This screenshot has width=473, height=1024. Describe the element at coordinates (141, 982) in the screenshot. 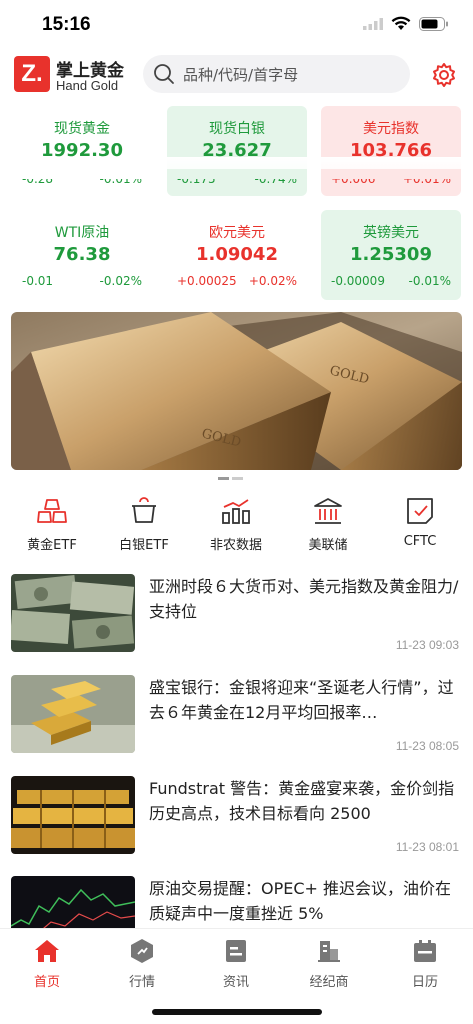

I see `tab-label: 行情` at that location.